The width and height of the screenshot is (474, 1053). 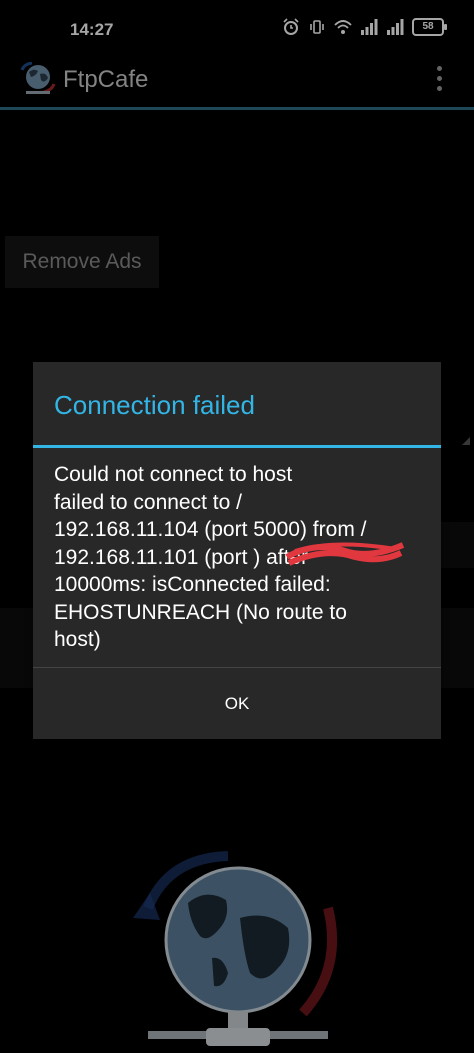 I want to click on dialog-title-divider, so click(x=237, y=446).